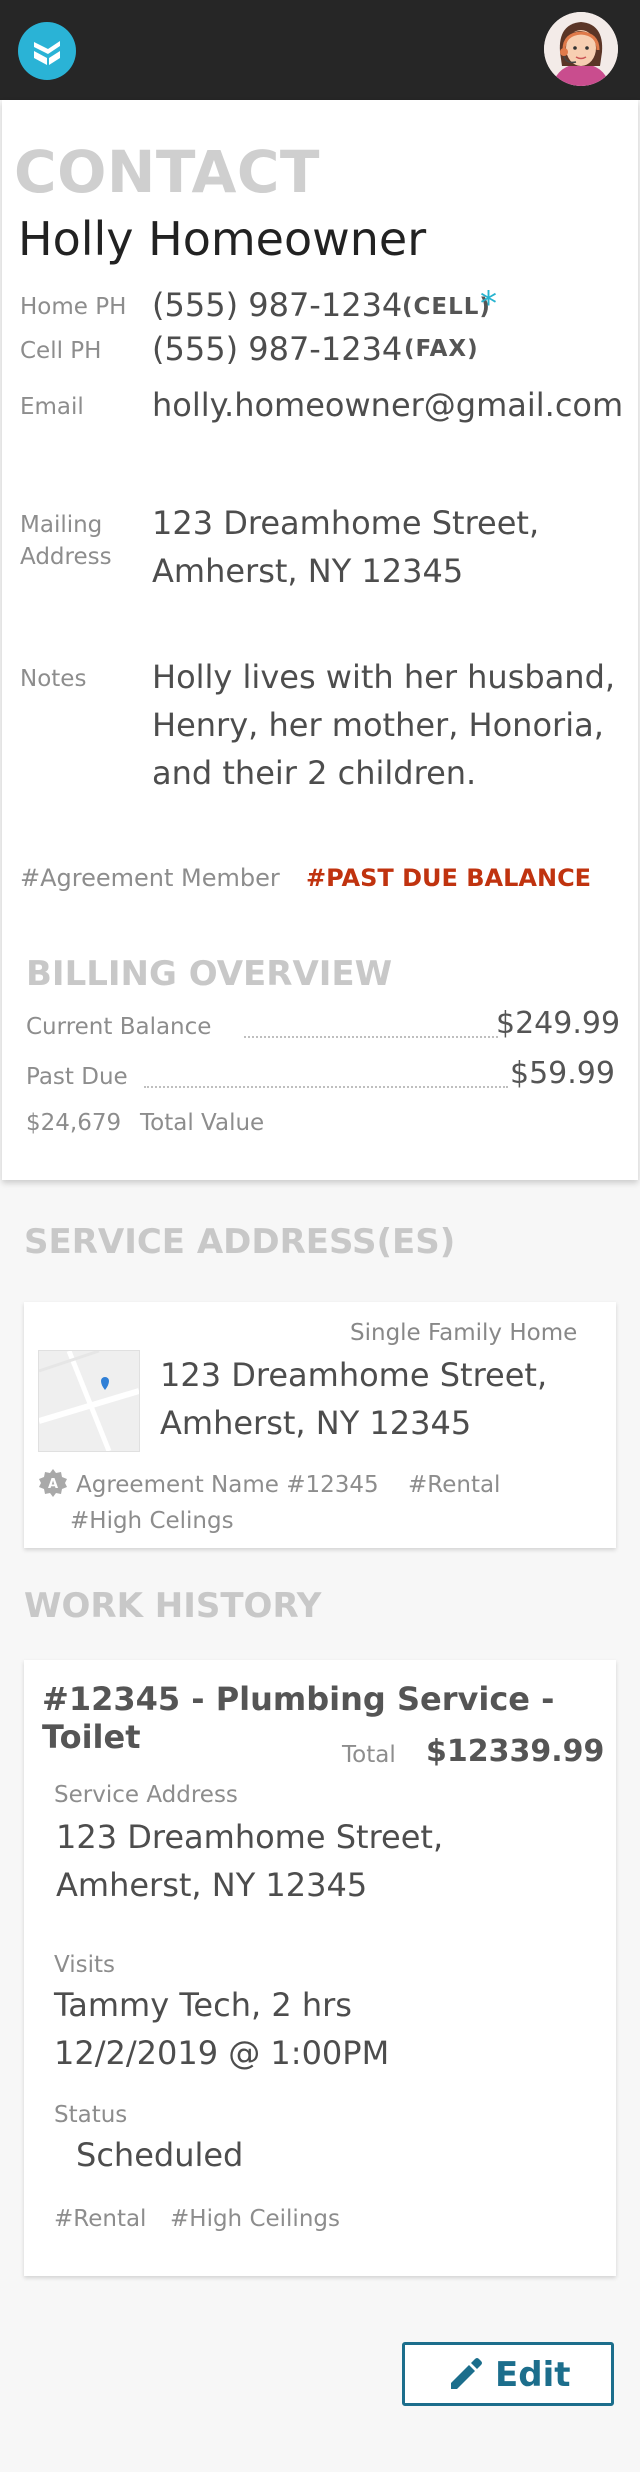 This screenshot has height=2472, width=640. What do you see at coordinates (150, 878) in the screenshot?
I see `tag-agreement-member: #Agreement Member` at bounding box center [150, 878].